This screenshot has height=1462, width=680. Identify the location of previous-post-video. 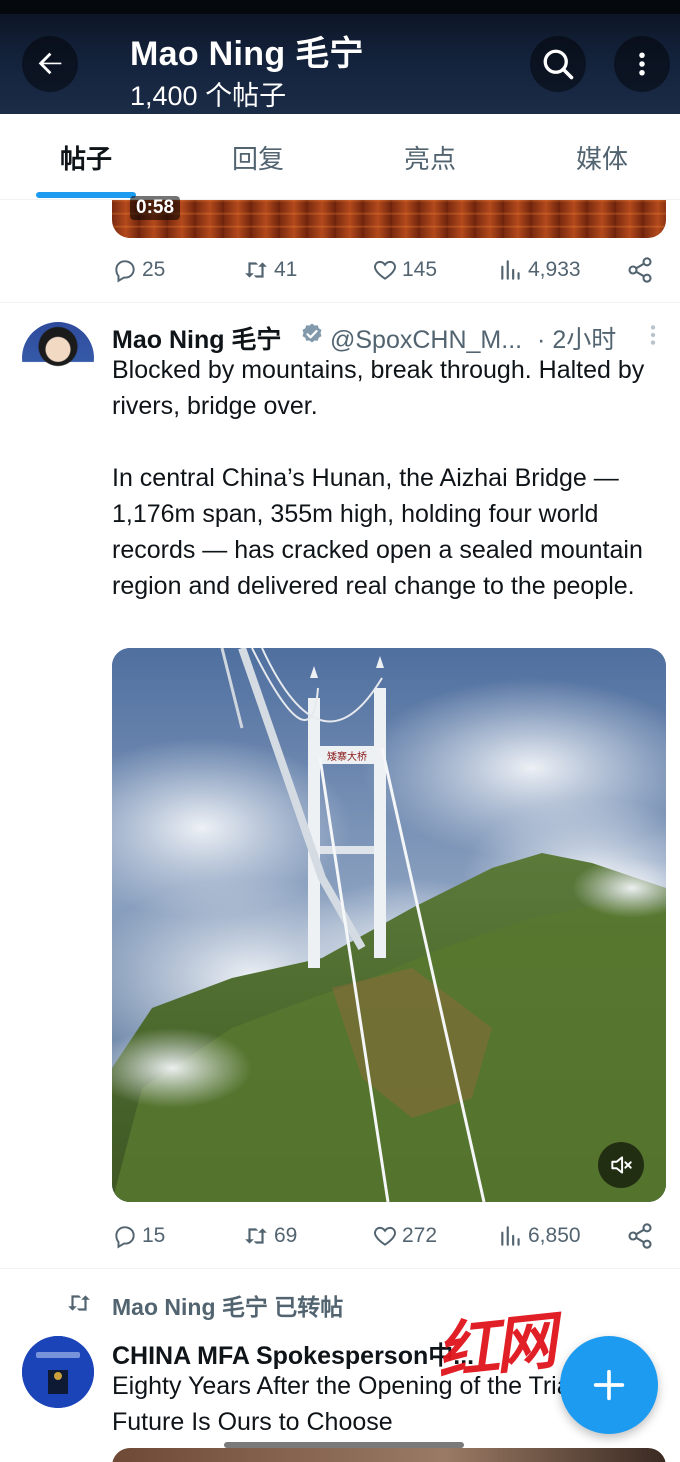
(389, 219).